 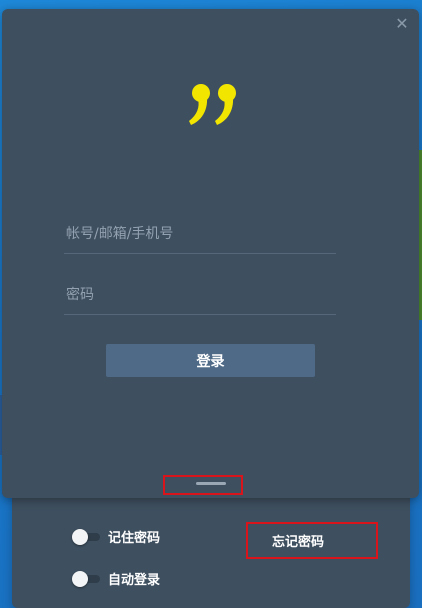 I want to click on drawer-drag-handle, so click(x=211, y=483).